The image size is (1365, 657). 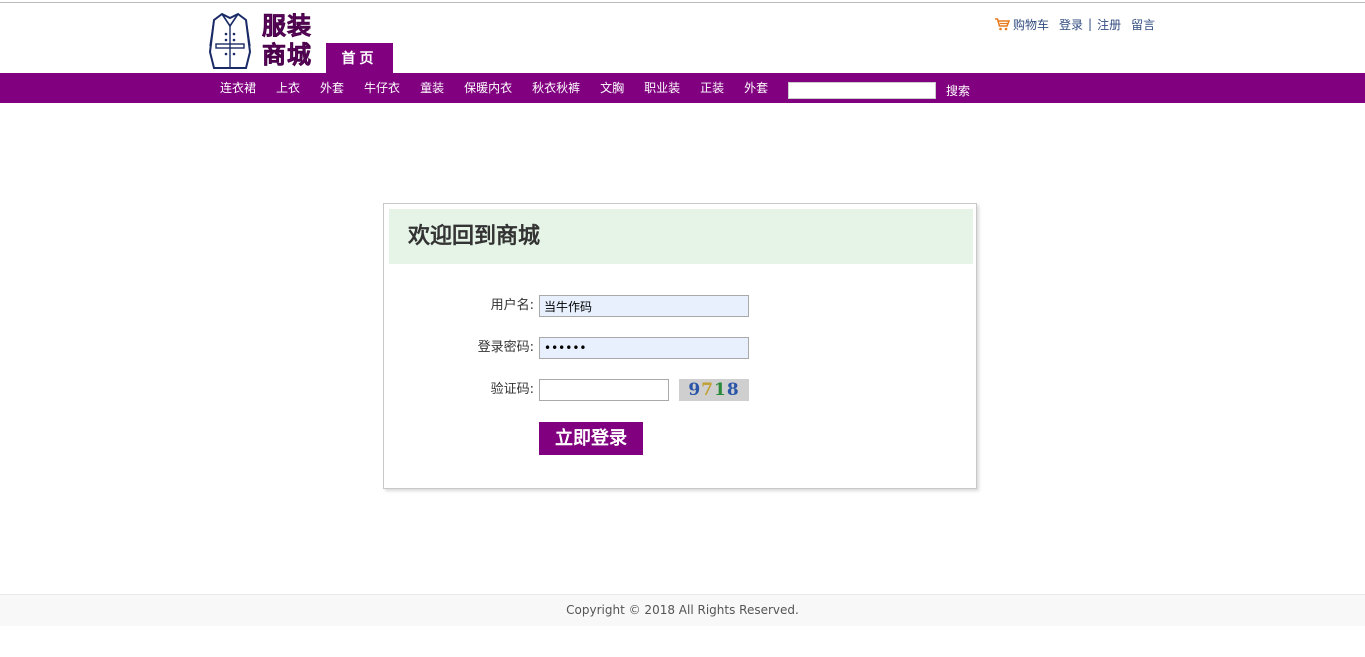 I want to click on login-title: 欢迎回到商城, so click(x=474, y=236).